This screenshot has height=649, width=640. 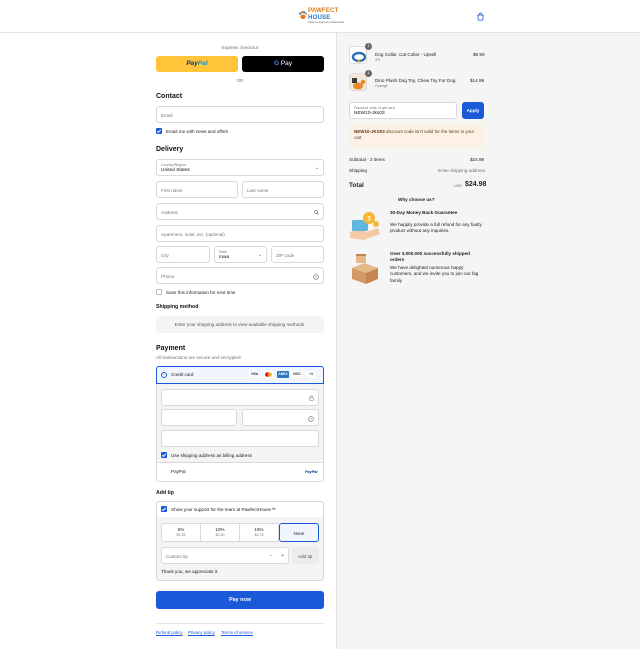 What do you see at coordinates (159, 292) in the screenshot?
I see `save-info-checkbox` at bounding box center [159, 292].